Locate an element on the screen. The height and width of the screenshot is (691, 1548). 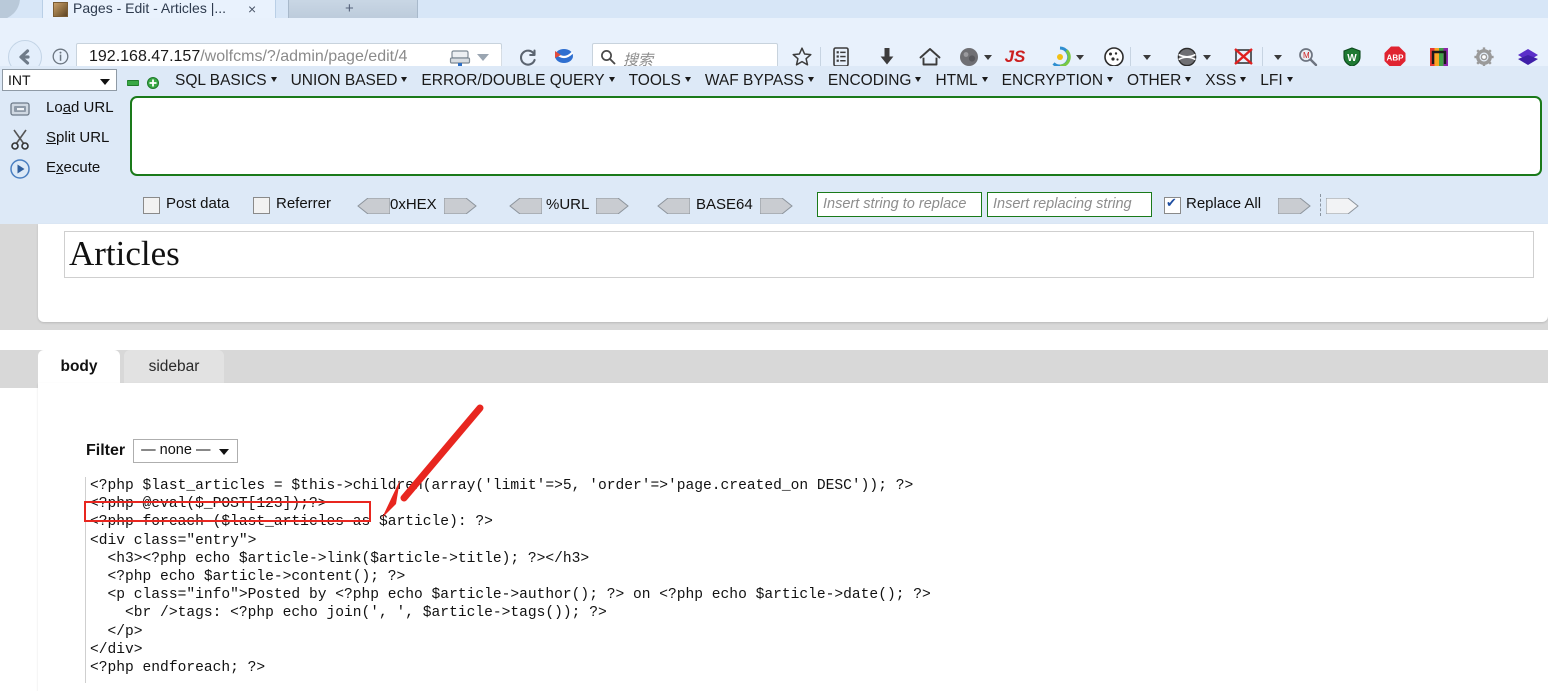
menu-label: UNION BASED is located at coordinates (344, 80).